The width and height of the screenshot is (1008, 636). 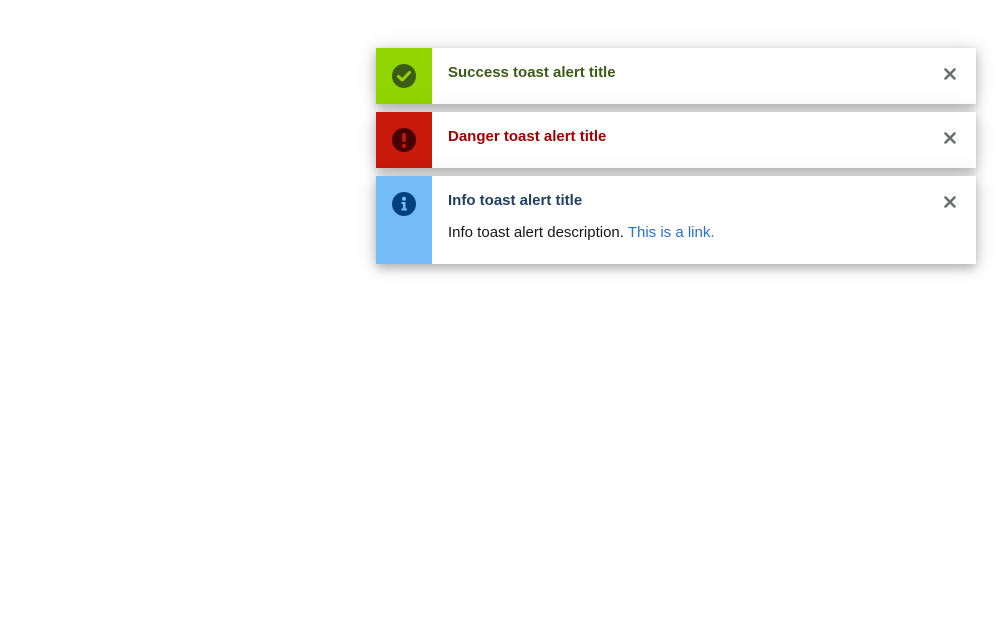 I want to click on success-close-button, so click(x=950, y=76).